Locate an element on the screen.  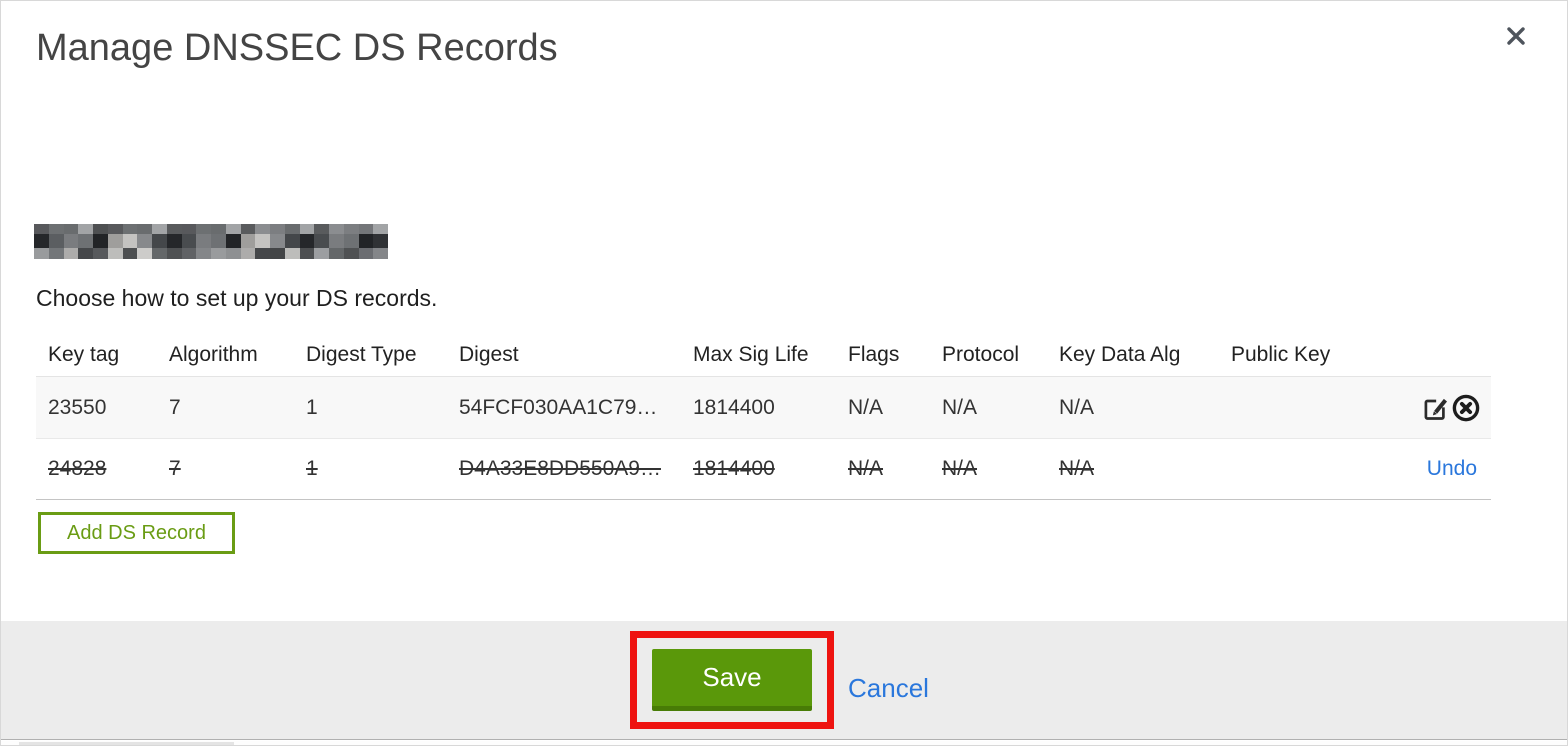
page-title: Manage DNSSEC DS Records is located at coordinates (297, 48).